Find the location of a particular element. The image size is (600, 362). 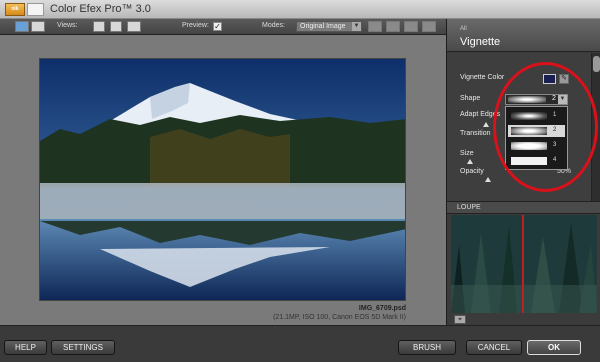

image-metadata: (21.1MP, ISO 100, Canon EOS 5D Mark II) is located at coordinates (339, 317).